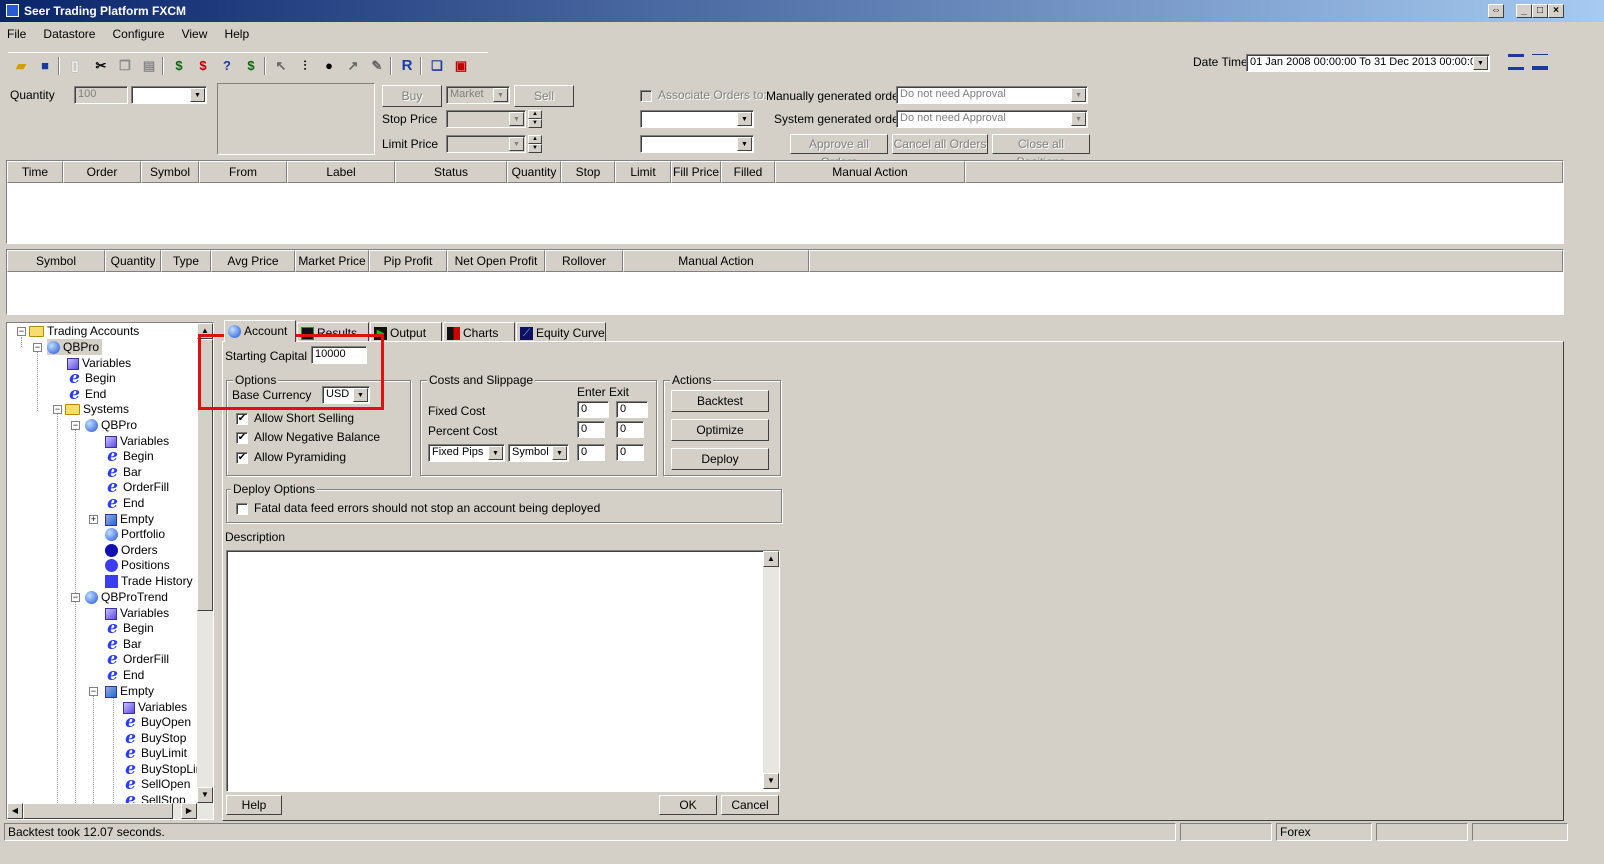  Describe the element at coordinates (630, 429) in the screenshot. I see `percent-cost-exit-input: 0` at that location.